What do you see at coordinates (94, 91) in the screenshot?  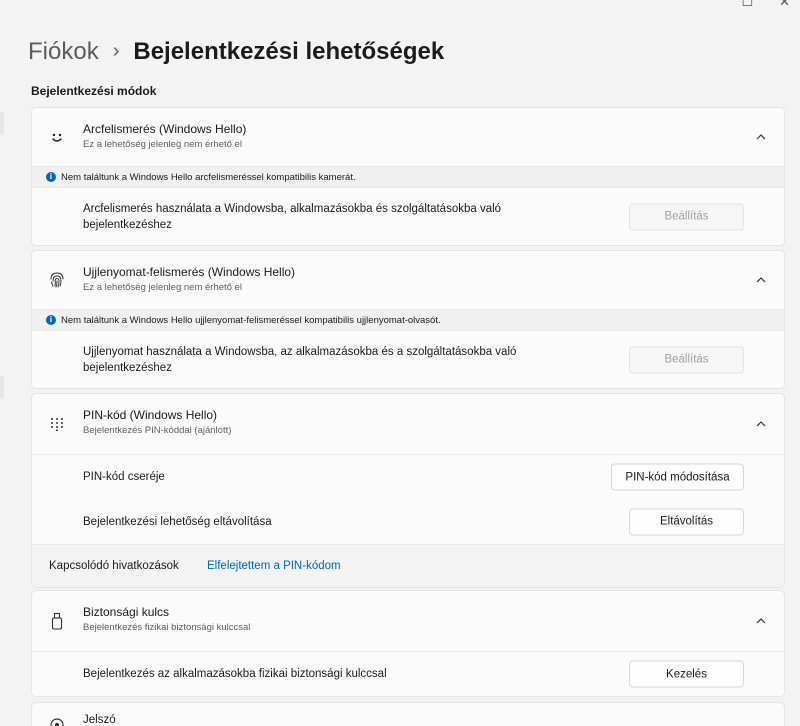 I see `section-heading: Bejelentkezési módok` at bounding box center [94, 91].